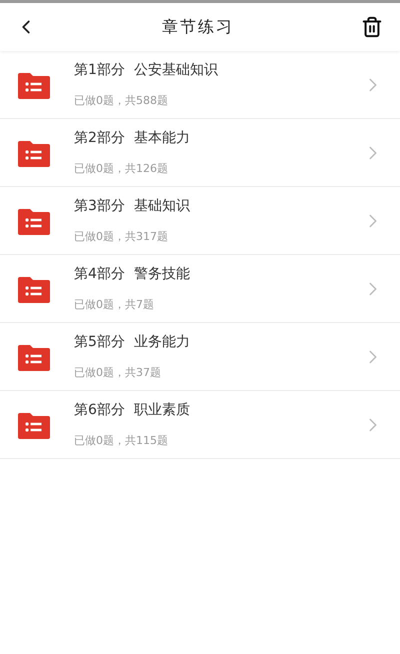 Image resolution: width=400 pixels, height=654 pixels. I want to click on chapter-title: 第6部分 职业素质, so click(132, 410).